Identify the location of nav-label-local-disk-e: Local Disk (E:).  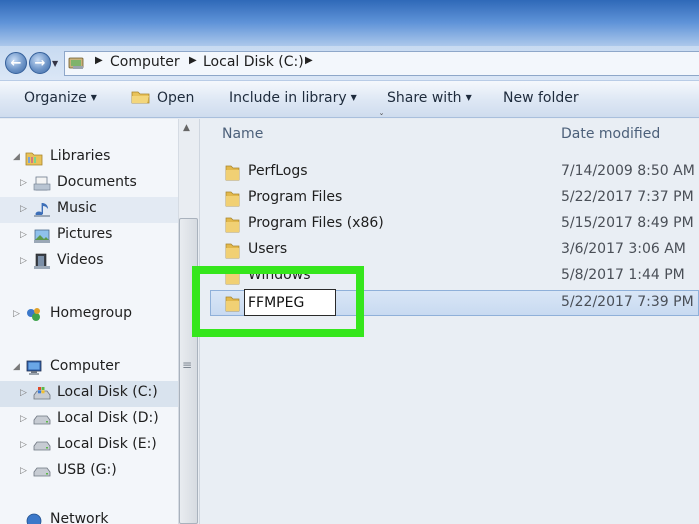
(107, 444).